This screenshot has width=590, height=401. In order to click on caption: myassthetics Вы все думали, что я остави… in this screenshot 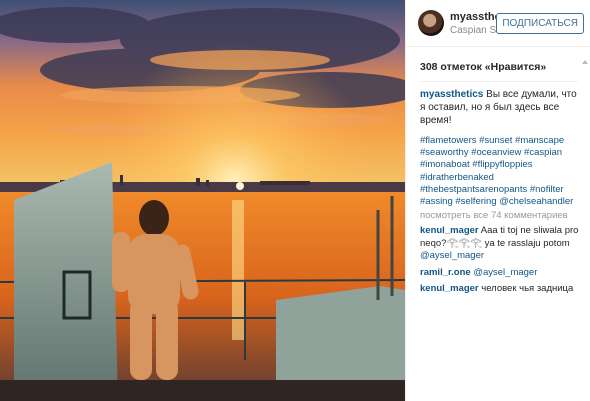, I will do `click(498, 104)`.